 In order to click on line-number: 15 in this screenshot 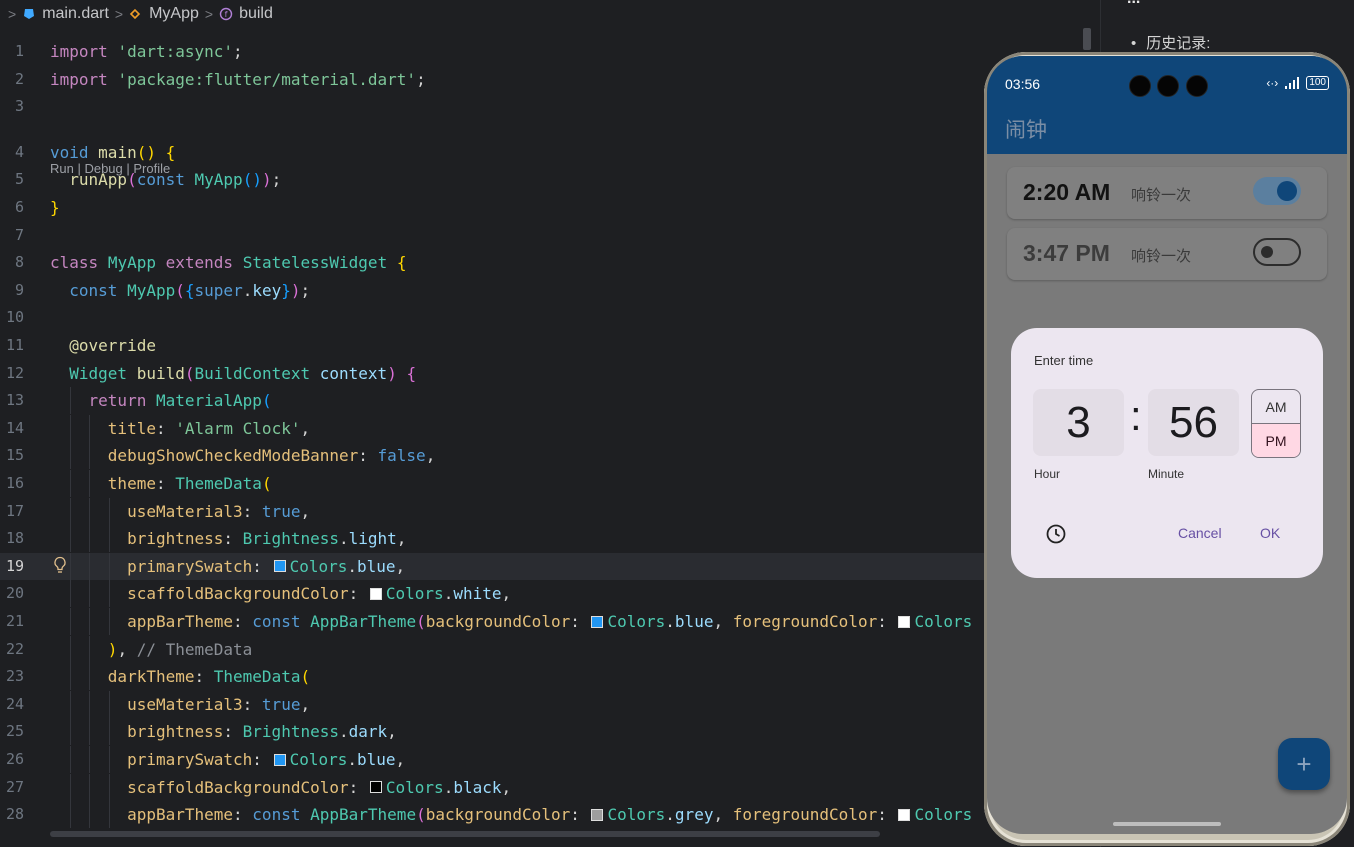, I will do `click(14, 455)`.